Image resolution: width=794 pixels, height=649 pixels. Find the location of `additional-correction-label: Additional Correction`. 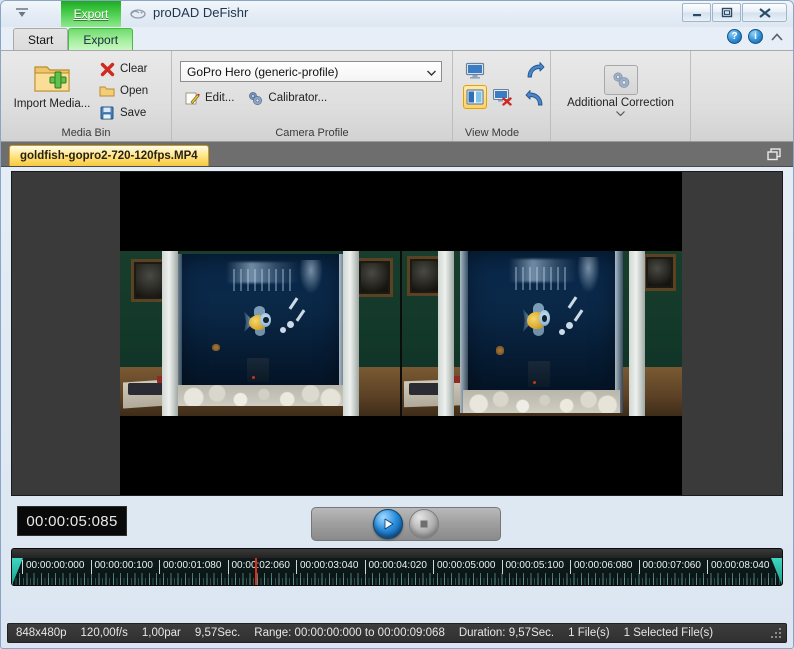

additional-correction-label: Additional Correction is located at coordinates (620, 103).